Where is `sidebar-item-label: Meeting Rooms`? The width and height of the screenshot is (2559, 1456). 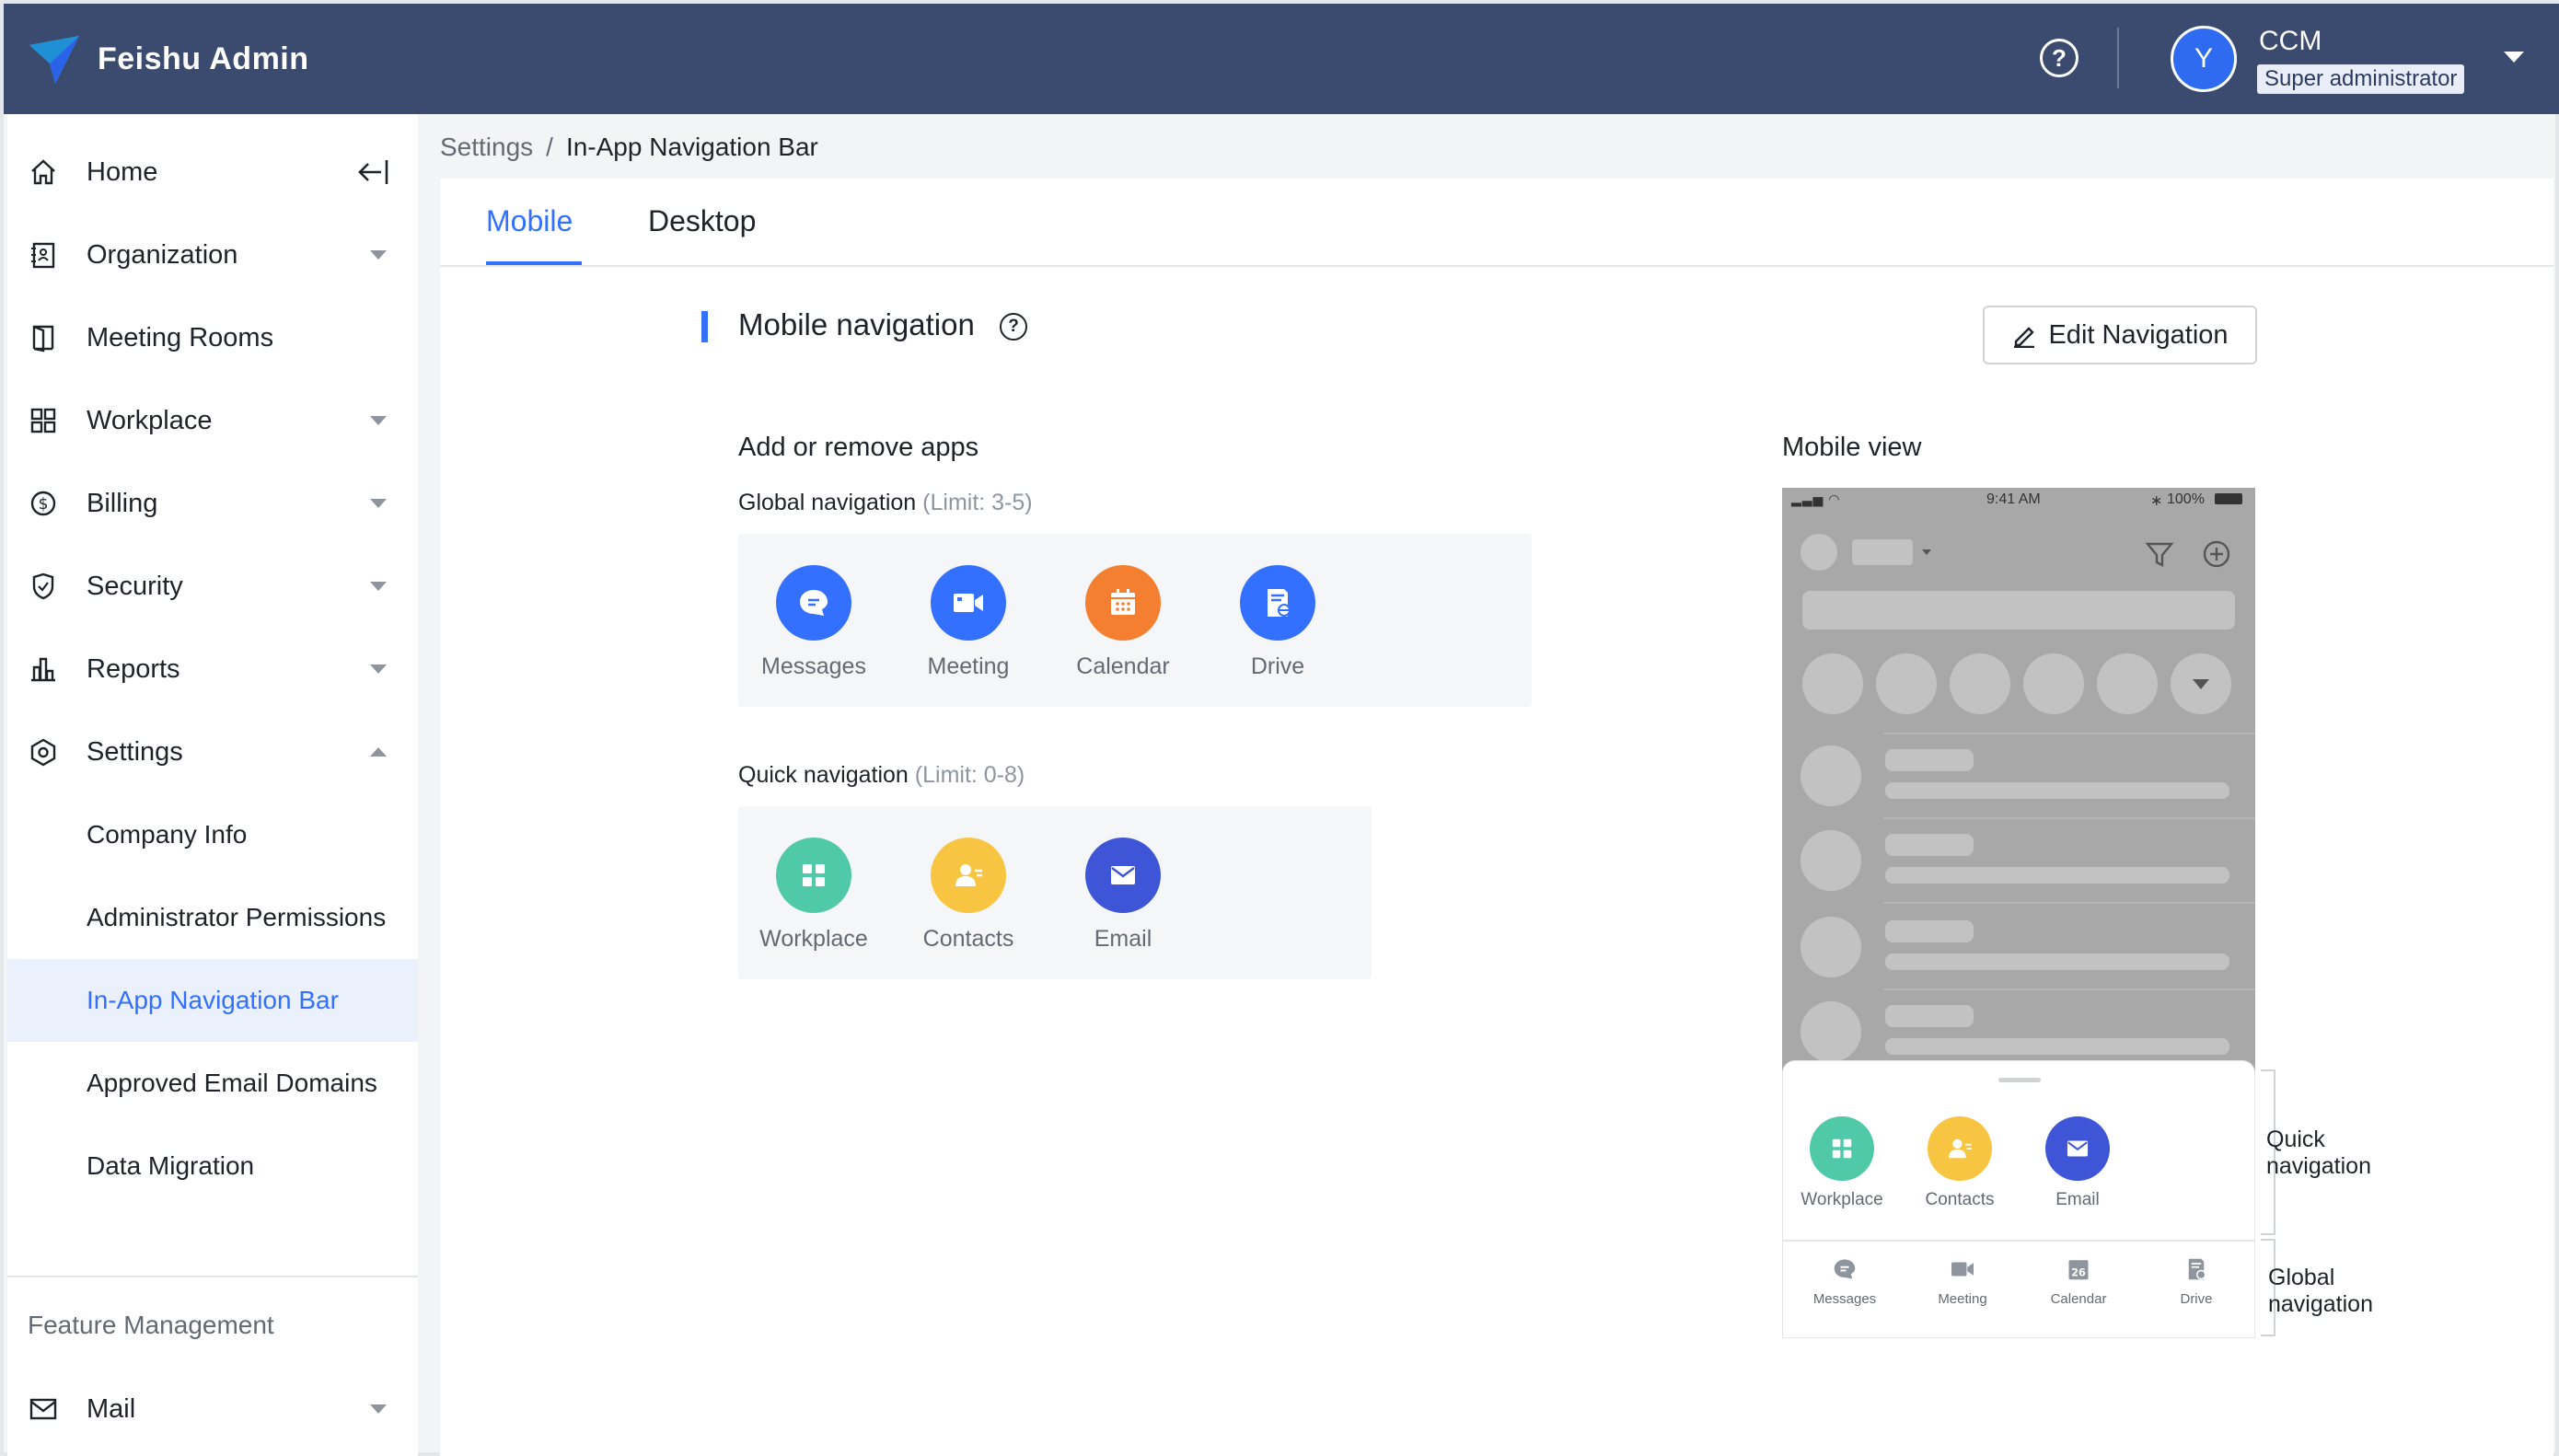
sidebar-item-label: Meeting Rooms is located at coordinates (181, 337).